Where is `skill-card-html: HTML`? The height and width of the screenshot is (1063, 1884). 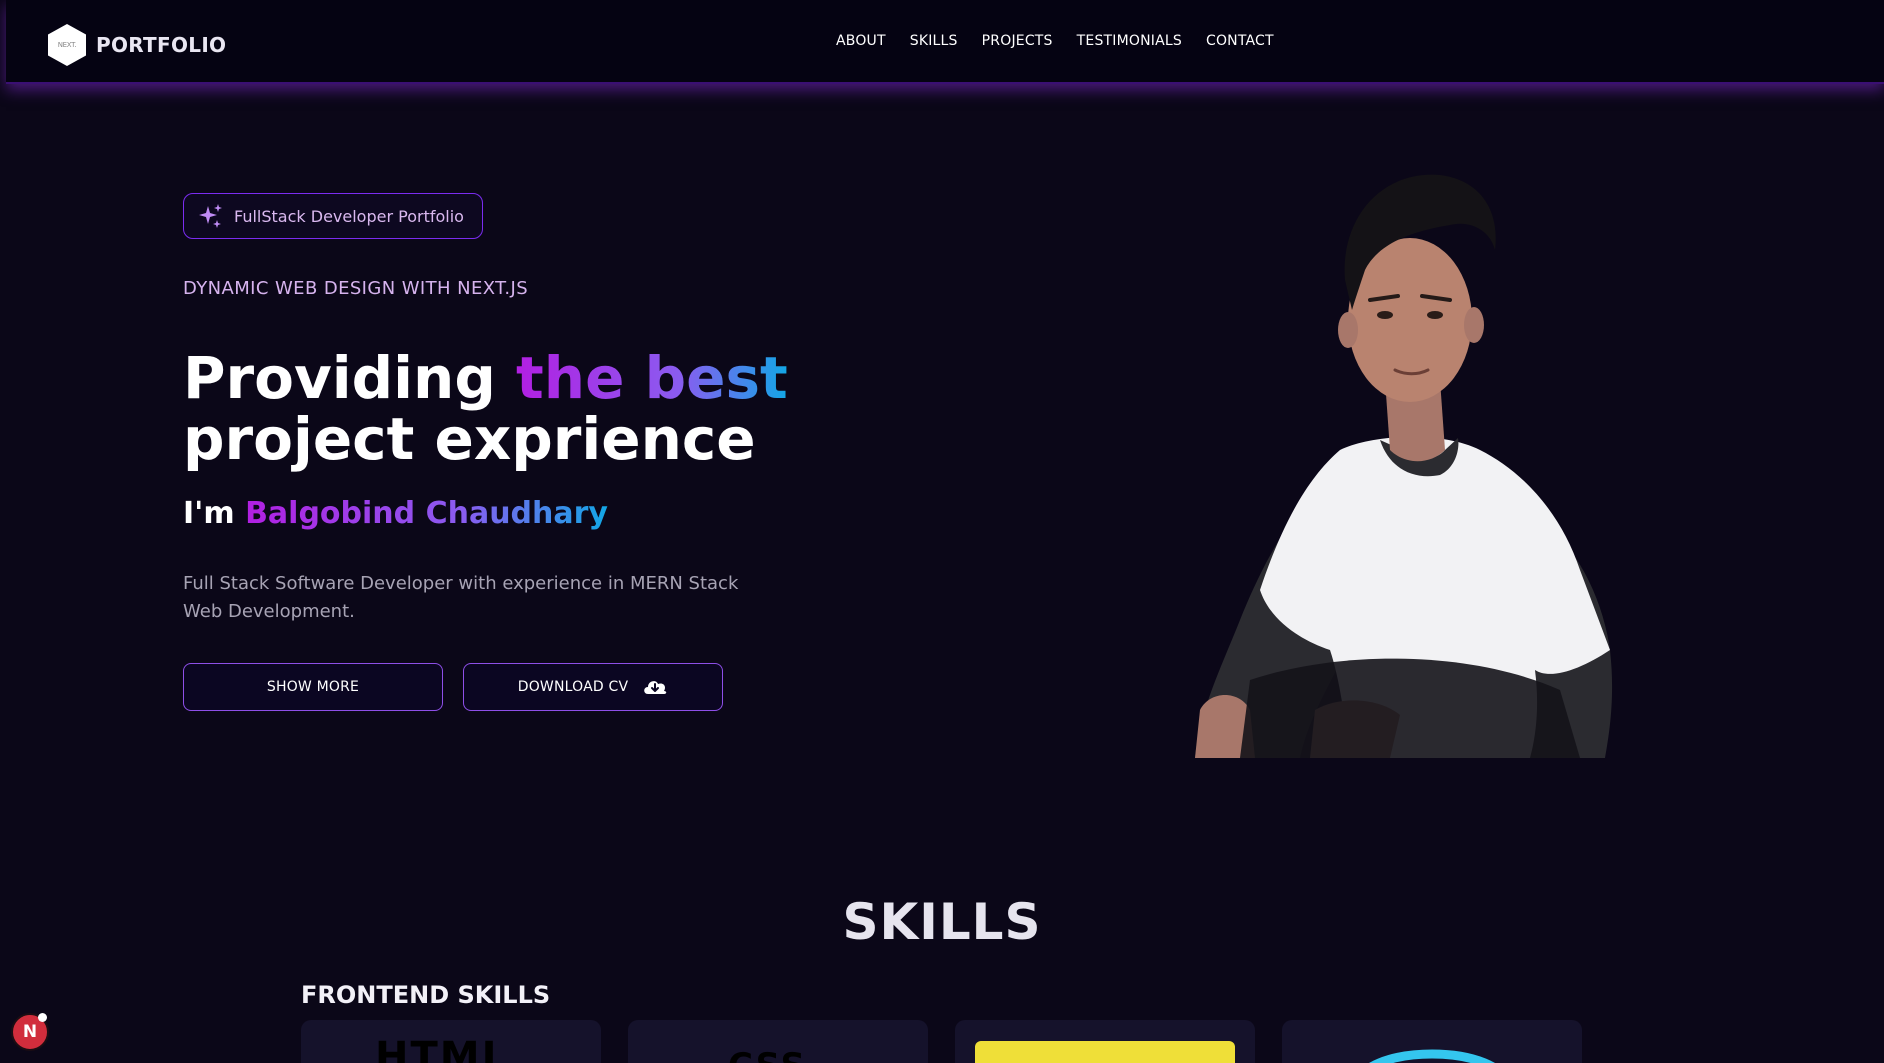
skill-card-html: HTML is located at coordinates (451, 1041).